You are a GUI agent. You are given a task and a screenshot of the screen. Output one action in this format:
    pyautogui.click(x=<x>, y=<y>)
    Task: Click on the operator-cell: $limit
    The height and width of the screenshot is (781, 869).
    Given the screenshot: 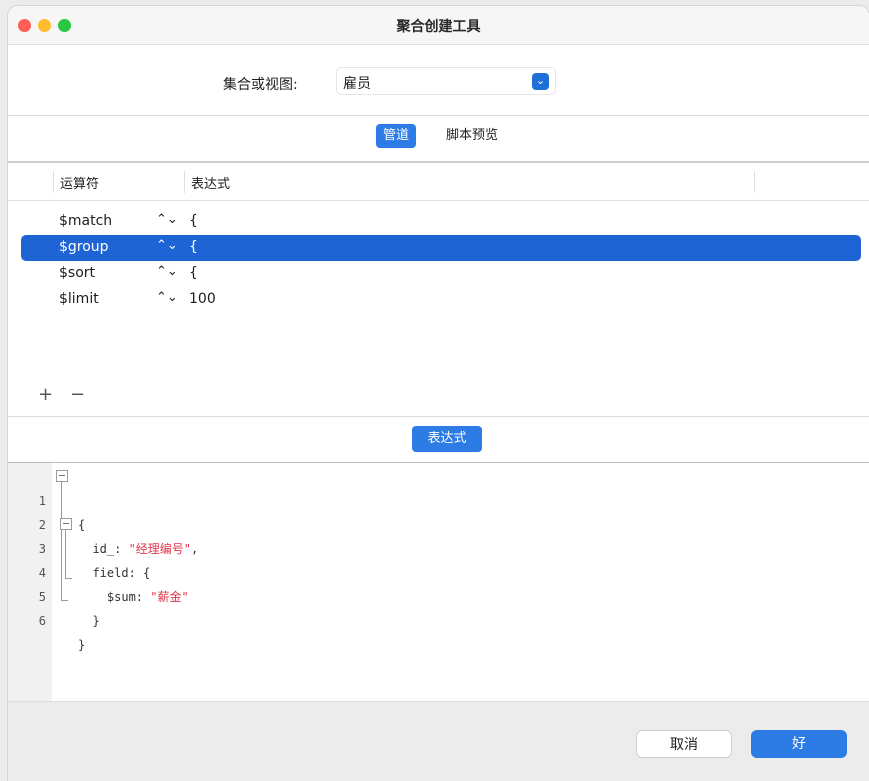 What is the action you would take?
    pyautogui.click(x=79, y=299)
    